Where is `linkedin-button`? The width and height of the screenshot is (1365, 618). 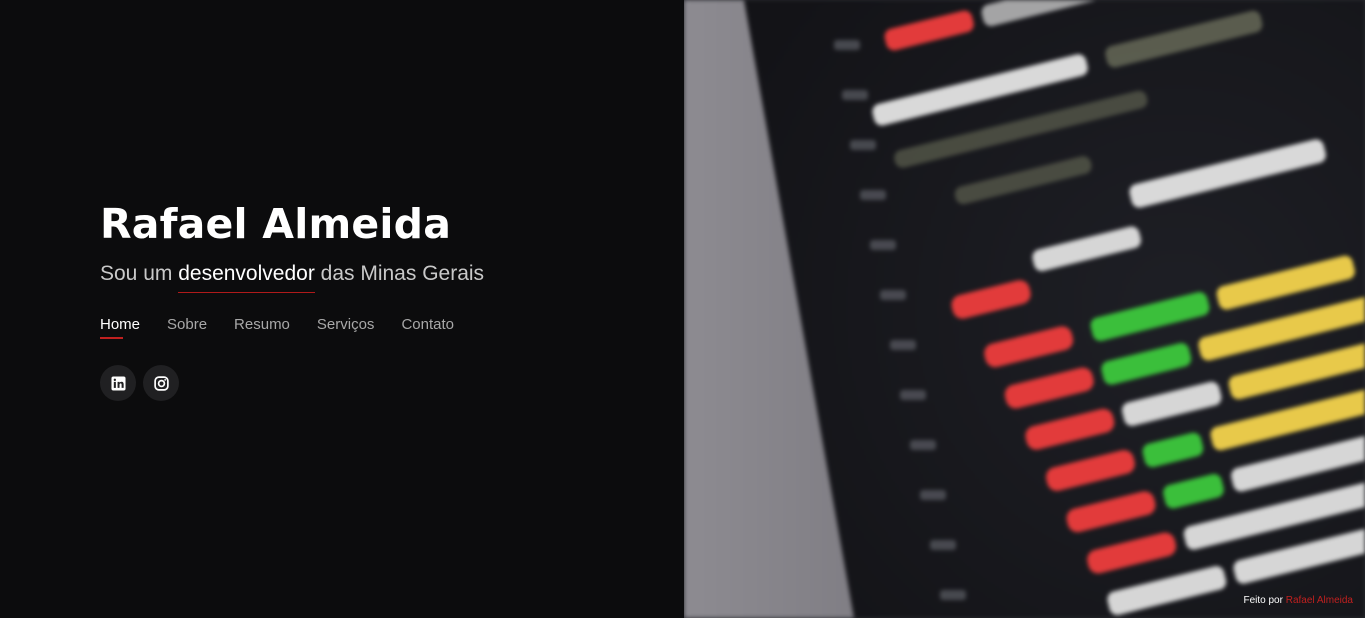 linkedin-button is located at coordinates (118, 383).